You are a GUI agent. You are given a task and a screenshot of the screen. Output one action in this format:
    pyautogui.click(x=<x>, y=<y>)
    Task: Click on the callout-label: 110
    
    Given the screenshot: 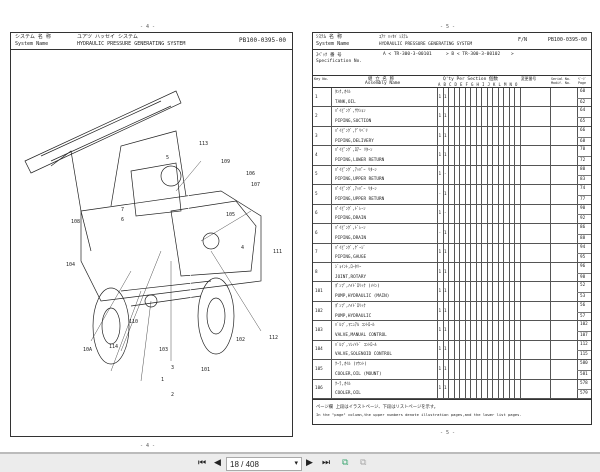 What is the action you would take?
    pyautogui.click(x=133, y=322)
    